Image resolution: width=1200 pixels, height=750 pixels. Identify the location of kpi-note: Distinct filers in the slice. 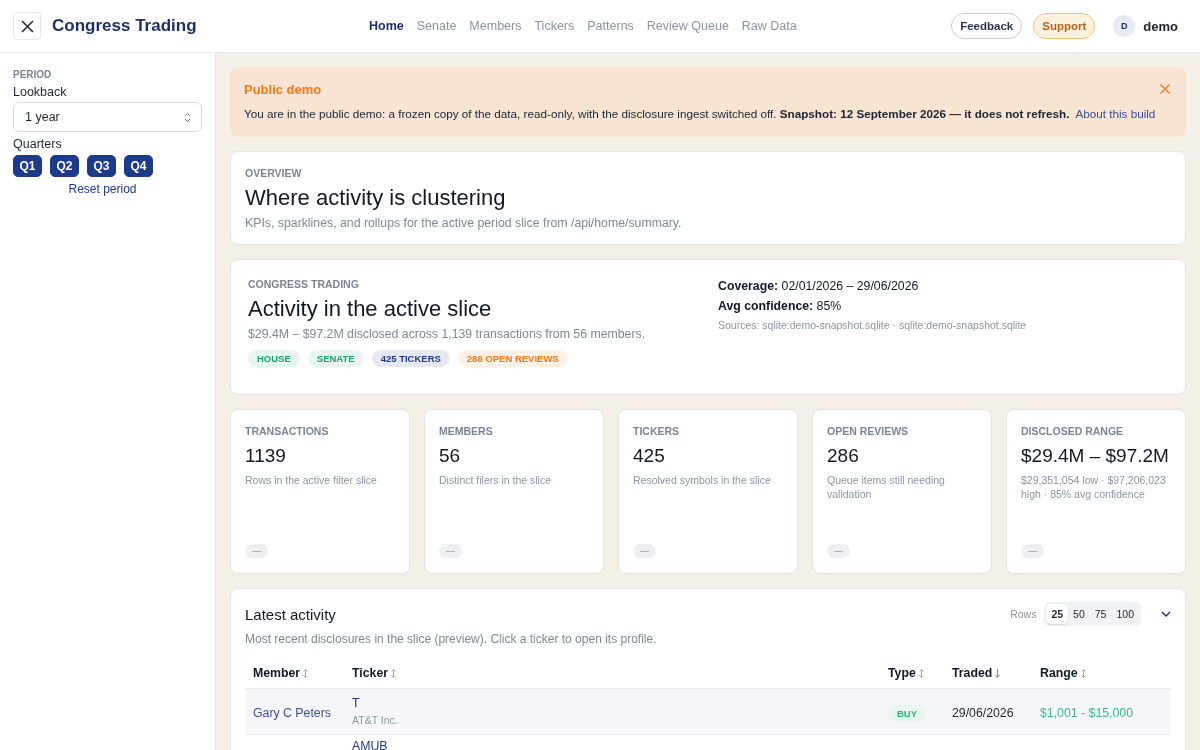
(496, 480).